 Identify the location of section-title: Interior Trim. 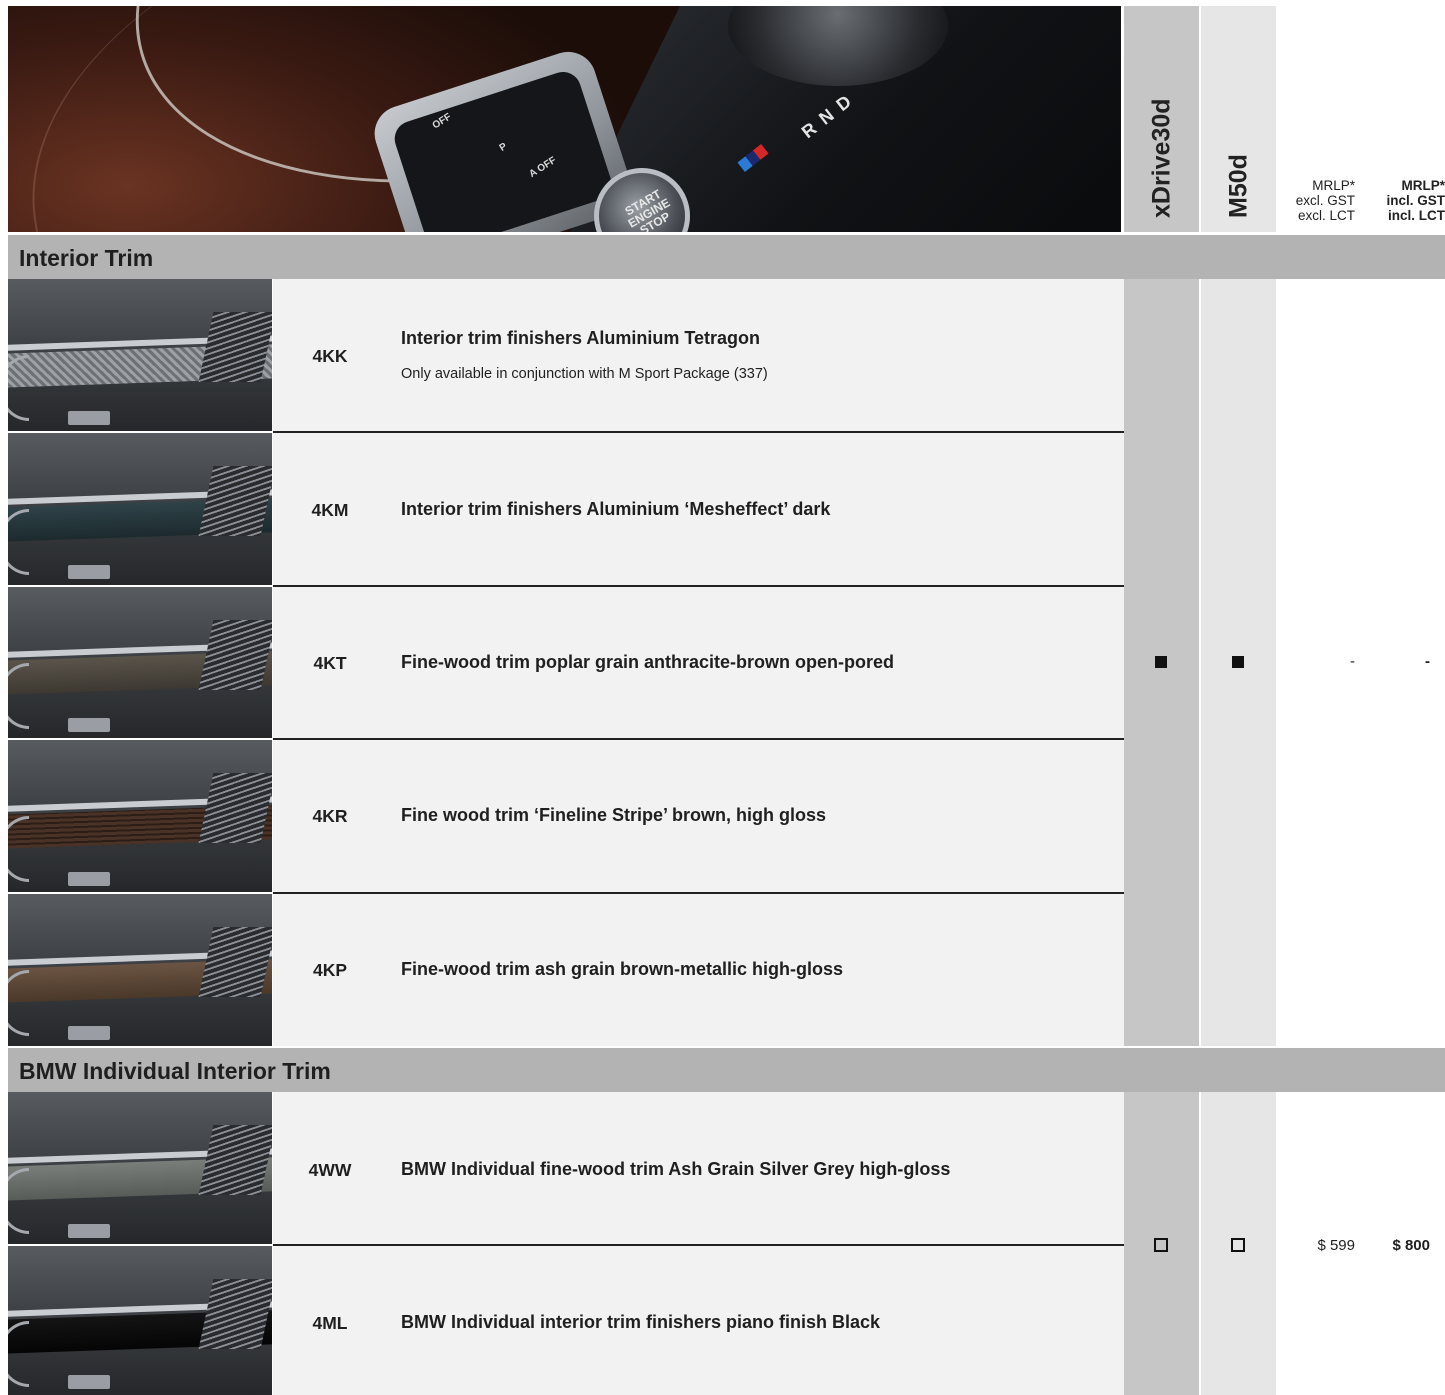
(86, 258).